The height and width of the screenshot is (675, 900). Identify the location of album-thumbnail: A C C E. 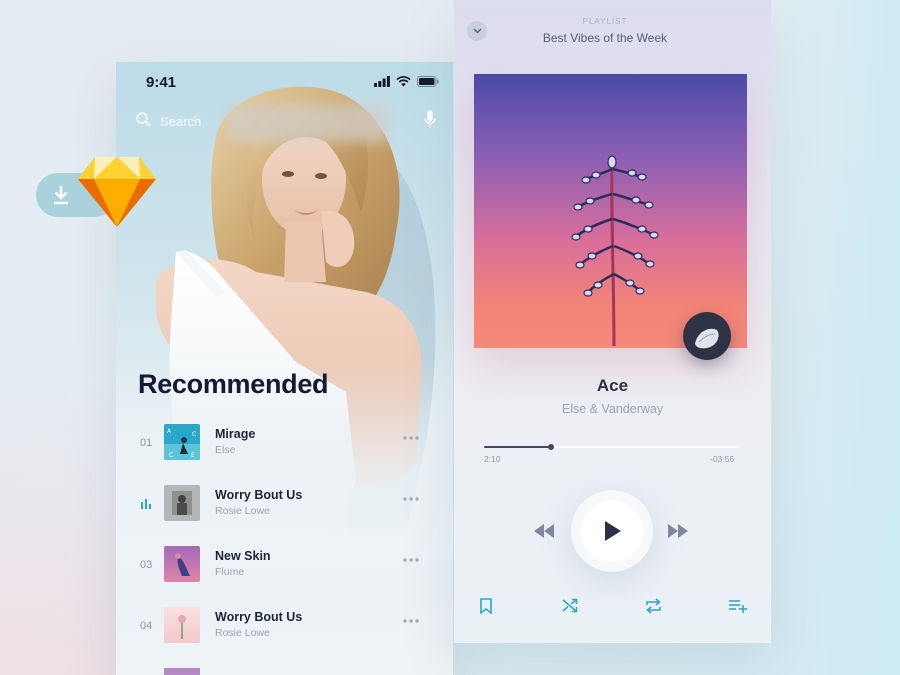
(182, 442).